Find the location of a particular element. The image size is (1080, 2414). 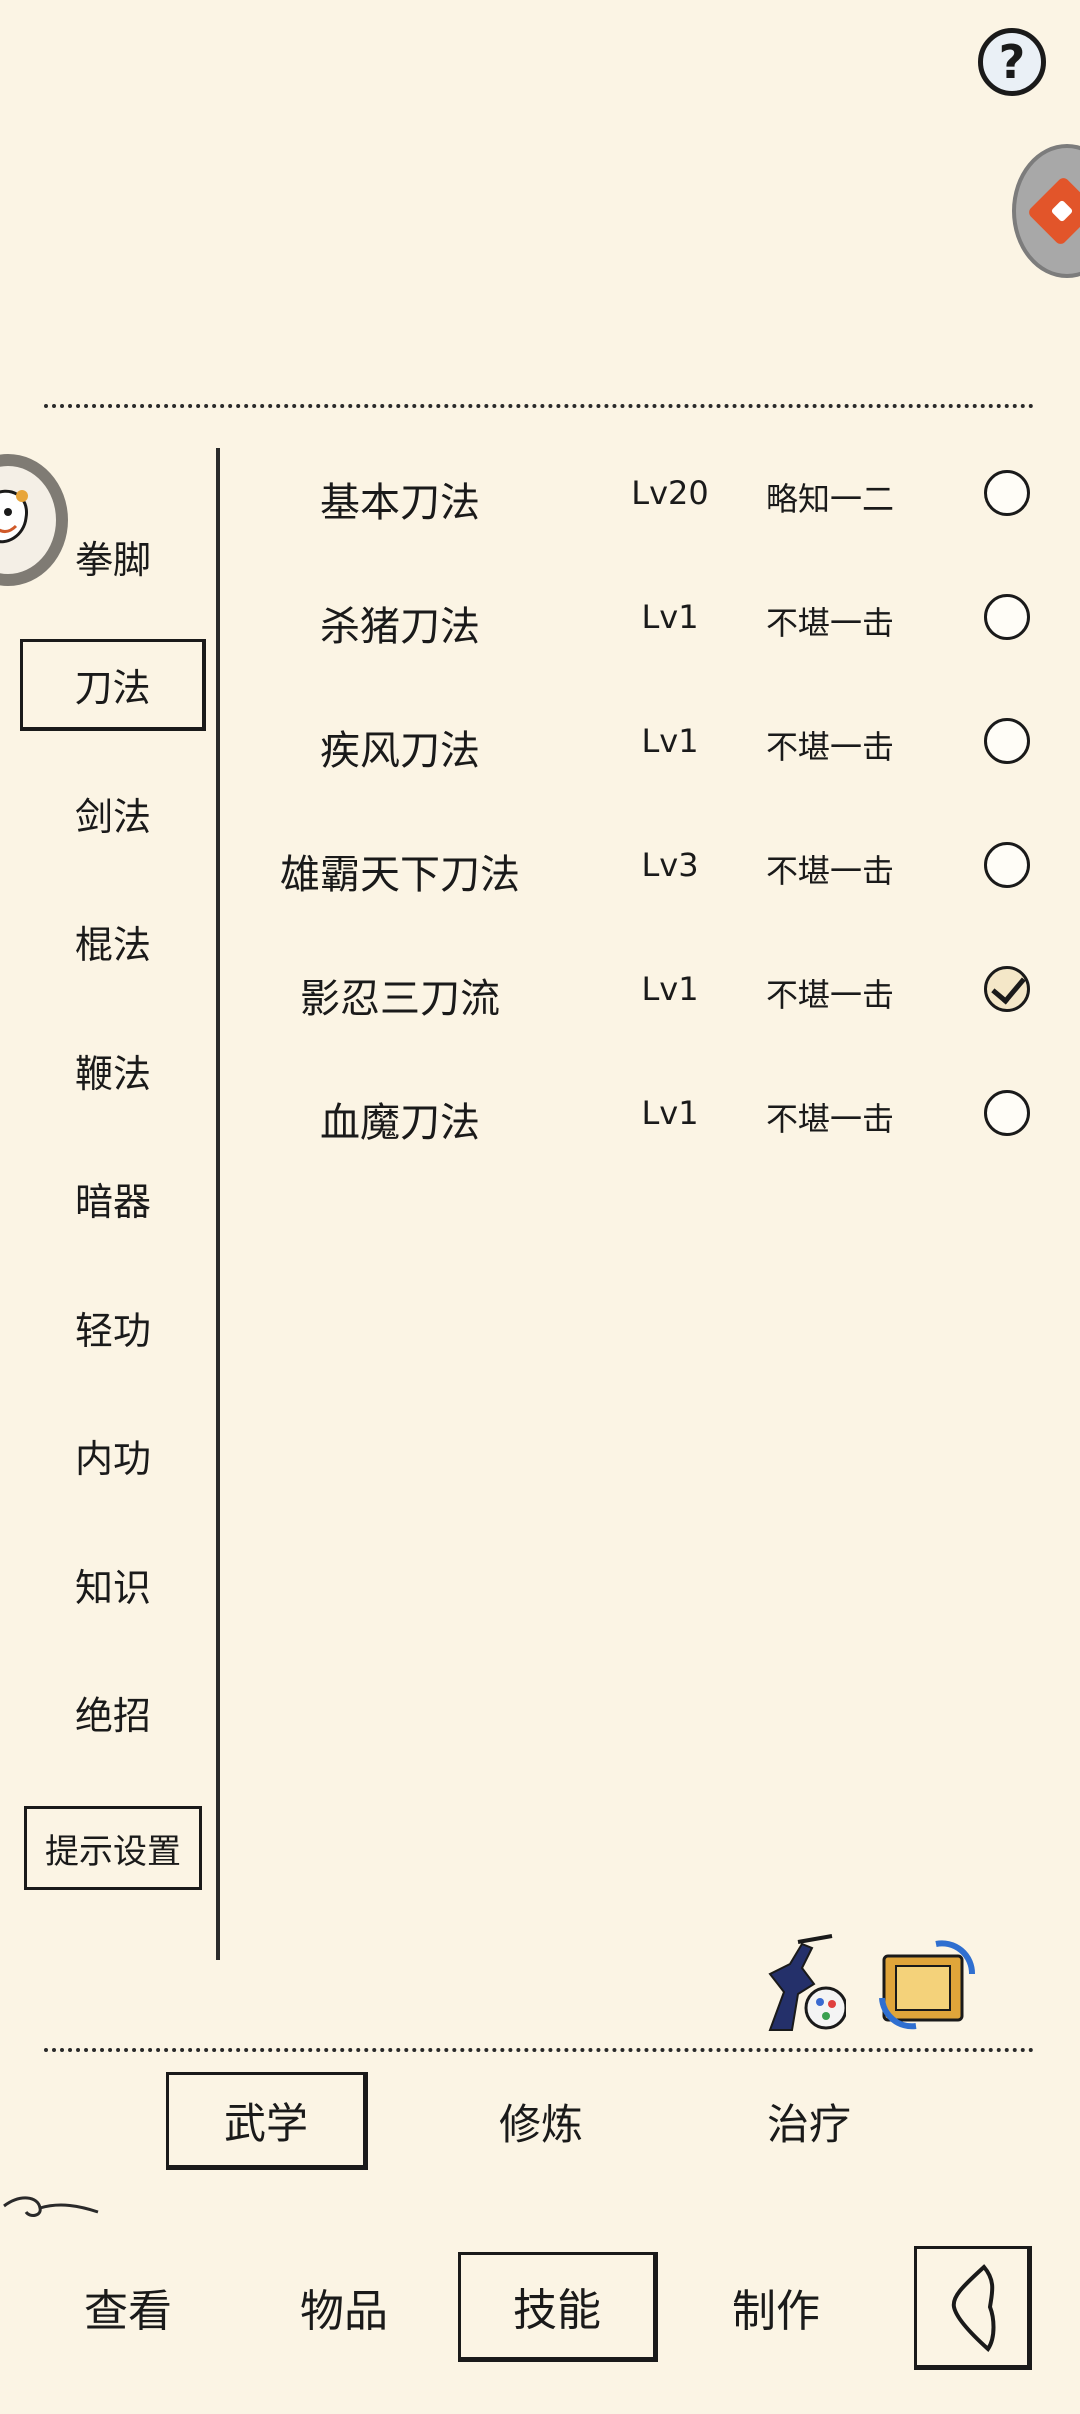

skill-row: 雄霸天下刀法 Lv3 不堪一击 is located at coordinates (645, 866).